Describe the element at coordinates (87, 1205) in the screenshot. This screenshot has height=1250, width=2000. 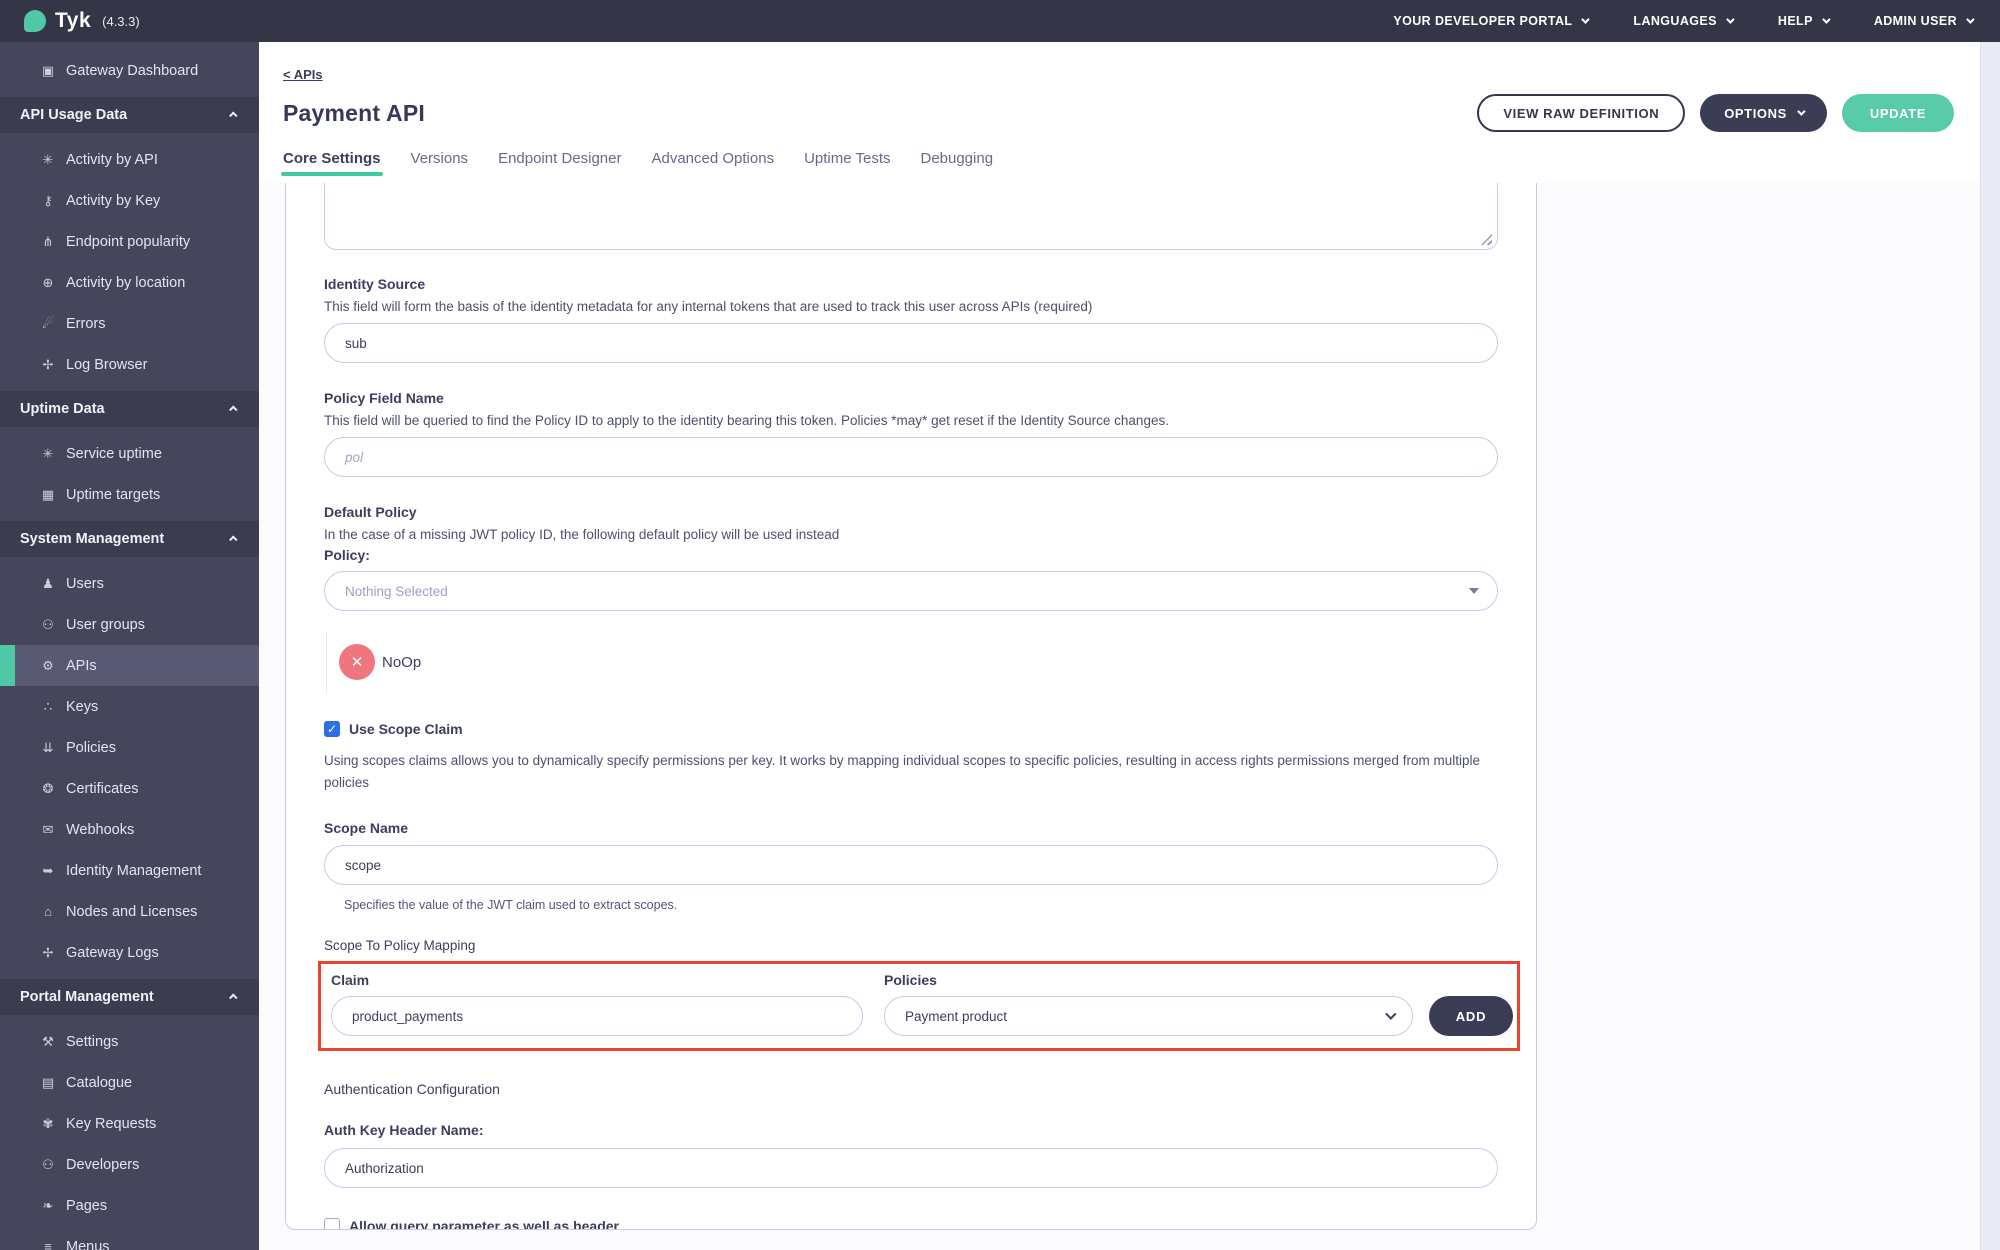
I see `sidebar-item-label: Pages` at that location.